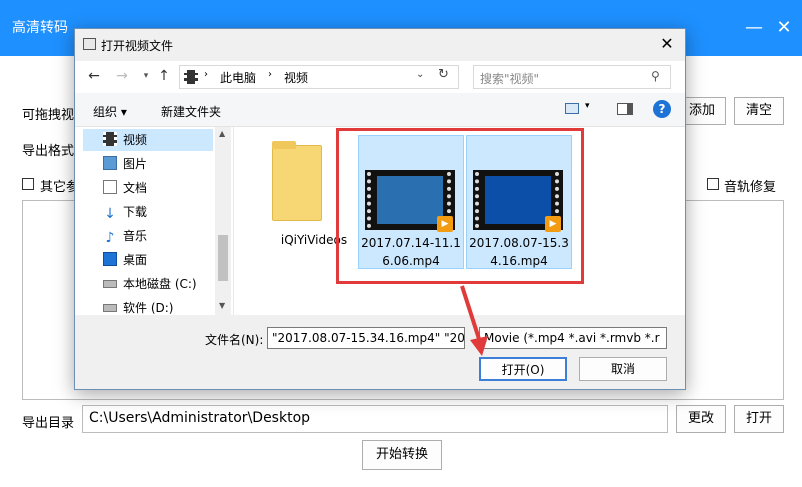 The width and height of the screenshot is (802, 487). I want to click on nav-item-music: ♪ 音乐, so click(159, 236).